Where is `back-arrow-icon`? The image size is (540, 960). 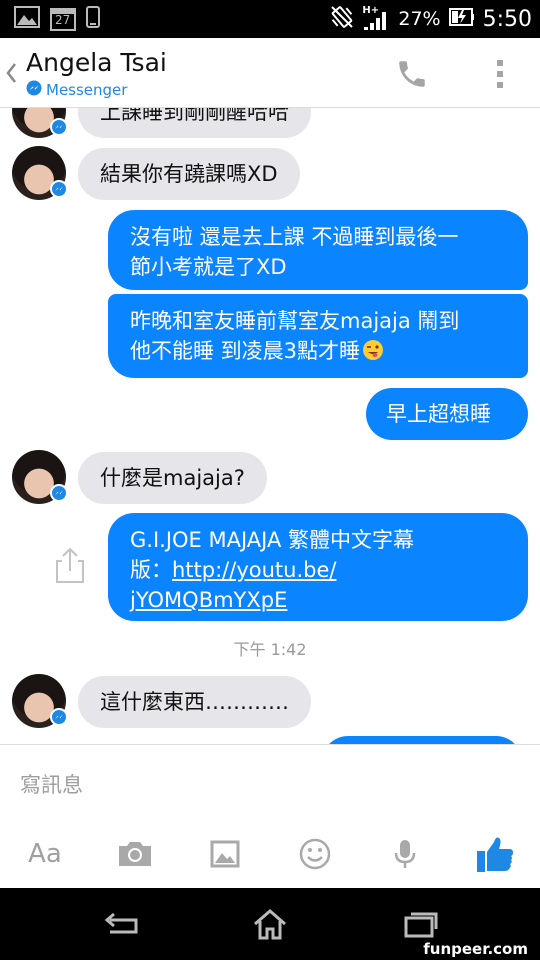
back-arrow-icon is located at coordinates (121, 923).